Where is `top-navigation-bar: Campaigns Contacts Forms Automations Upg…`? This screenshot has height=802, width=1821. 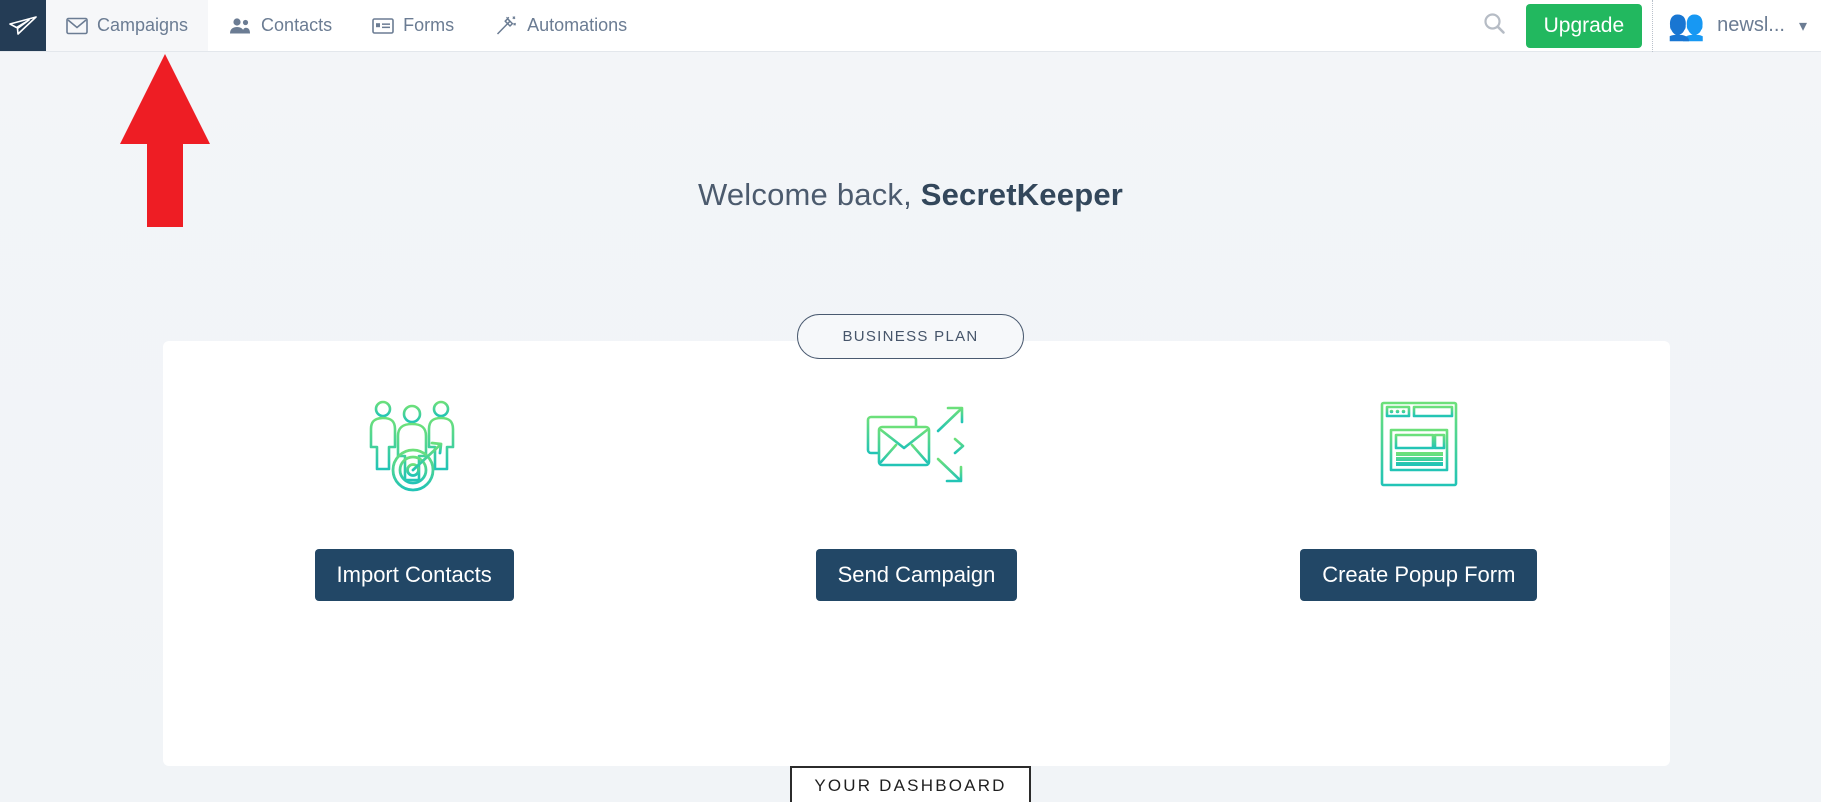 top-navigation-bar: Campaigns Contacts Forms Automations Upg… is located at coordinates (910, 26).